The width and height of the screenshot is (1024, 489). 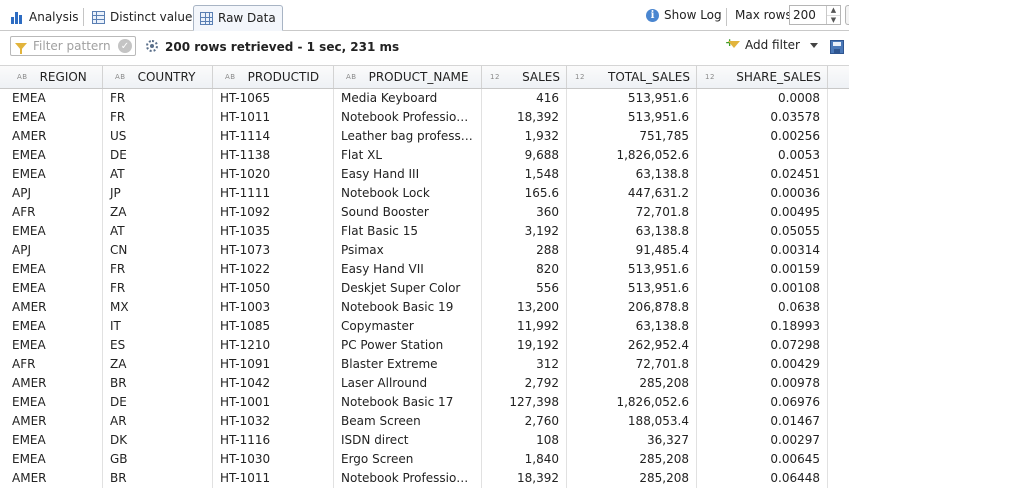 I want to click on cell-productid: HT-1111, so click(x=273, y=193).